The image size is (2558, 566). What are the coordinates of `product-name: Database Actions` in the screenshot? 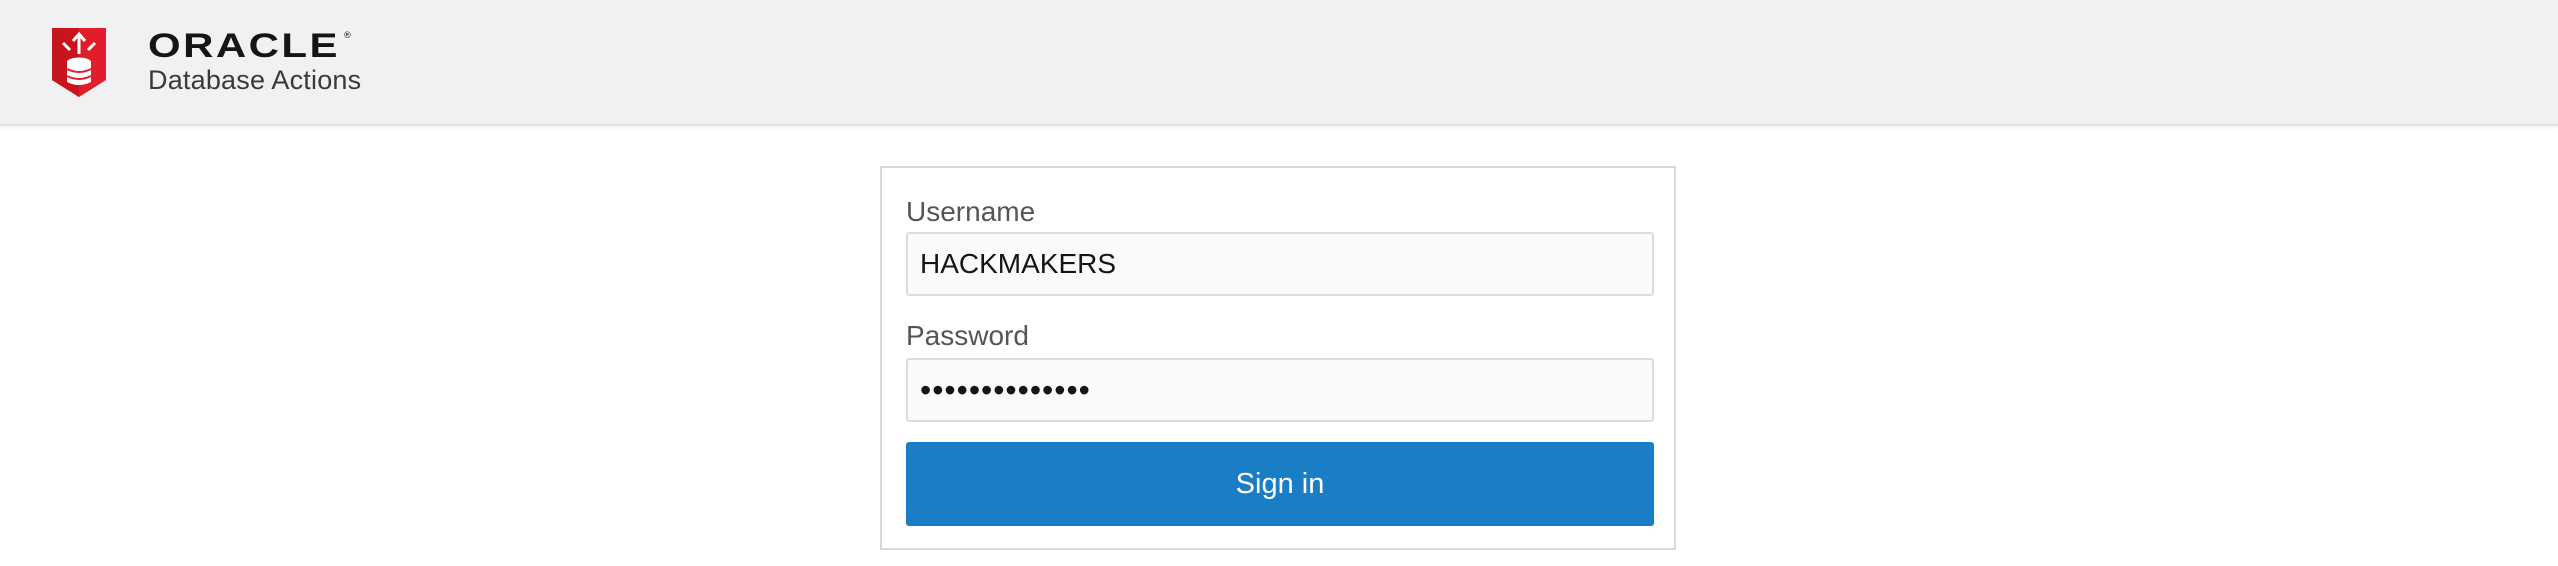 It's located at (255, 80).